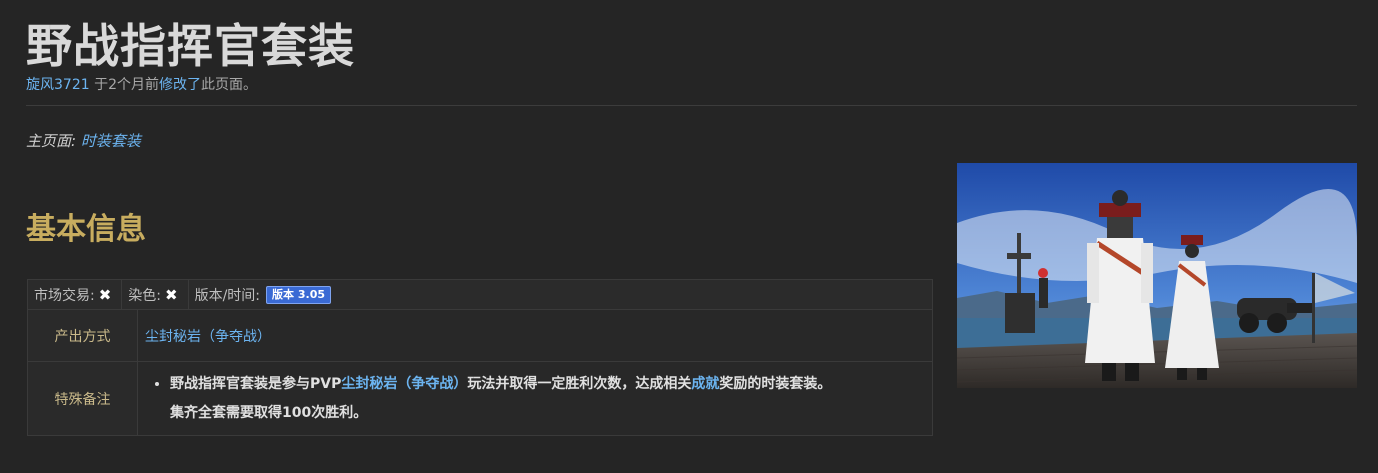  I want to click on title-divider, so click(691, 105).